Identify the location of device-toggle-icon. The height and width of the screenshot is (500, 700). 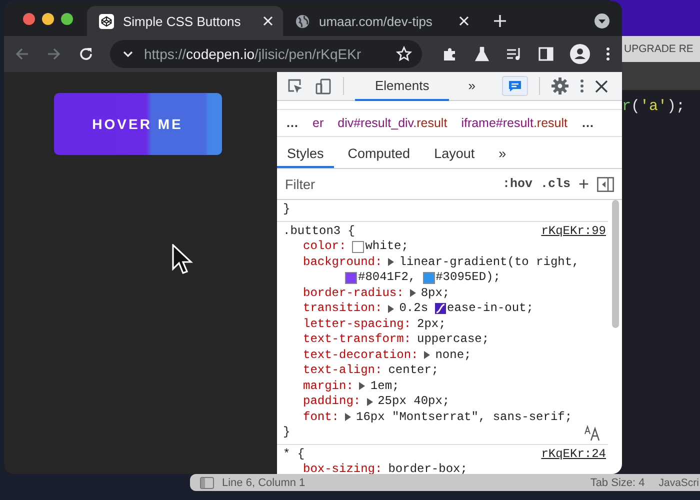
(323, 86).